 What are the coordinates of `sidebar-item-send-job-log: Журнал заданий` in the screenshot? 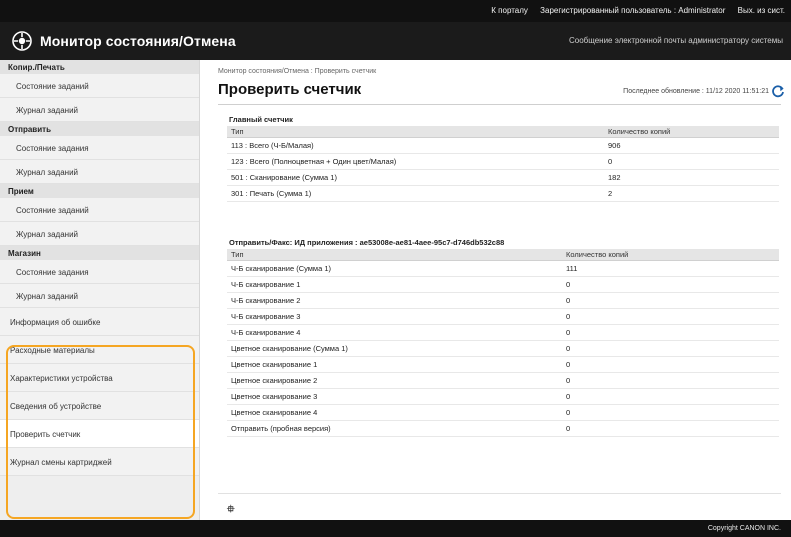 It's located at (99, 172).